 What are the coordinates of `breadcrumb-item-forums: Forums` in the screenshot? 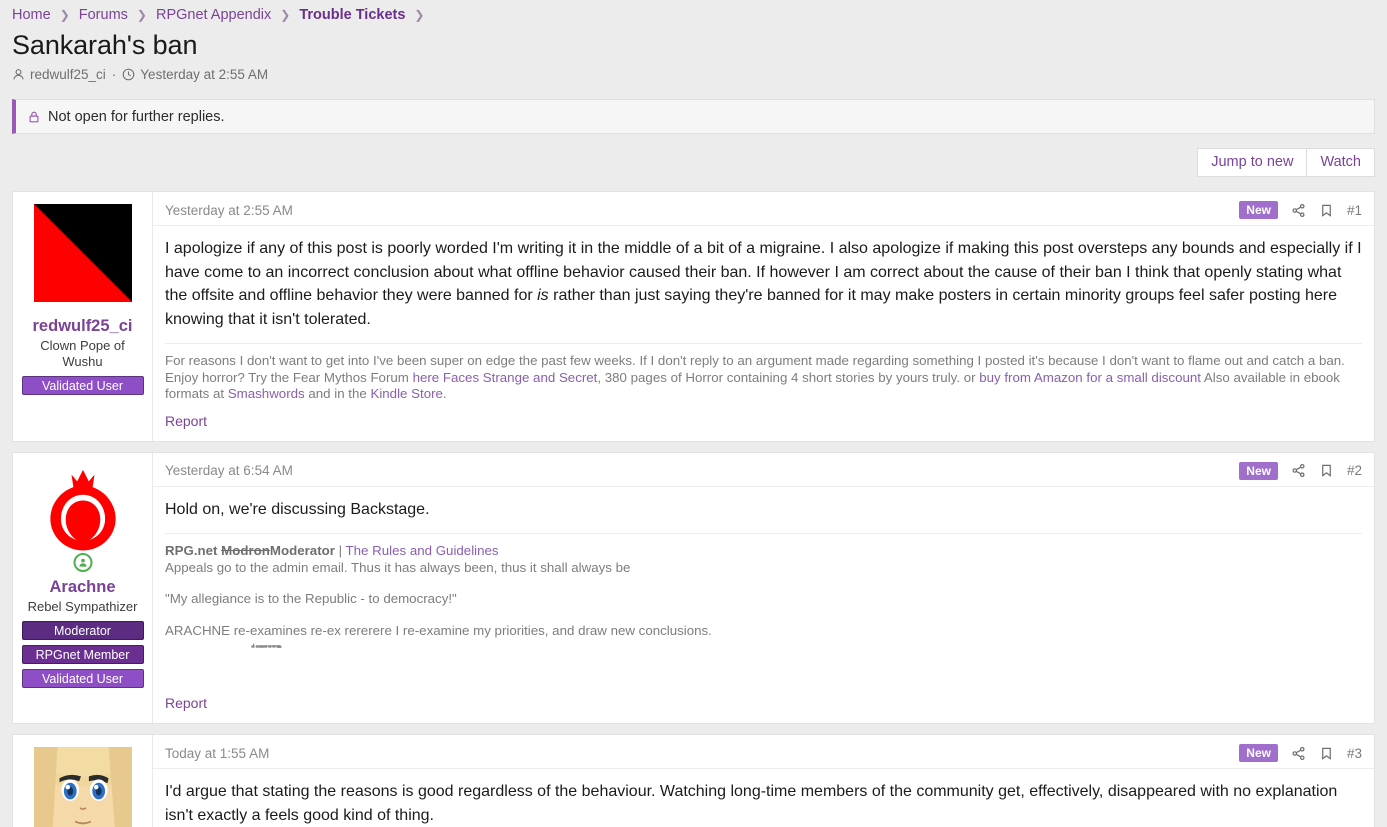 It's located at (103, 15).